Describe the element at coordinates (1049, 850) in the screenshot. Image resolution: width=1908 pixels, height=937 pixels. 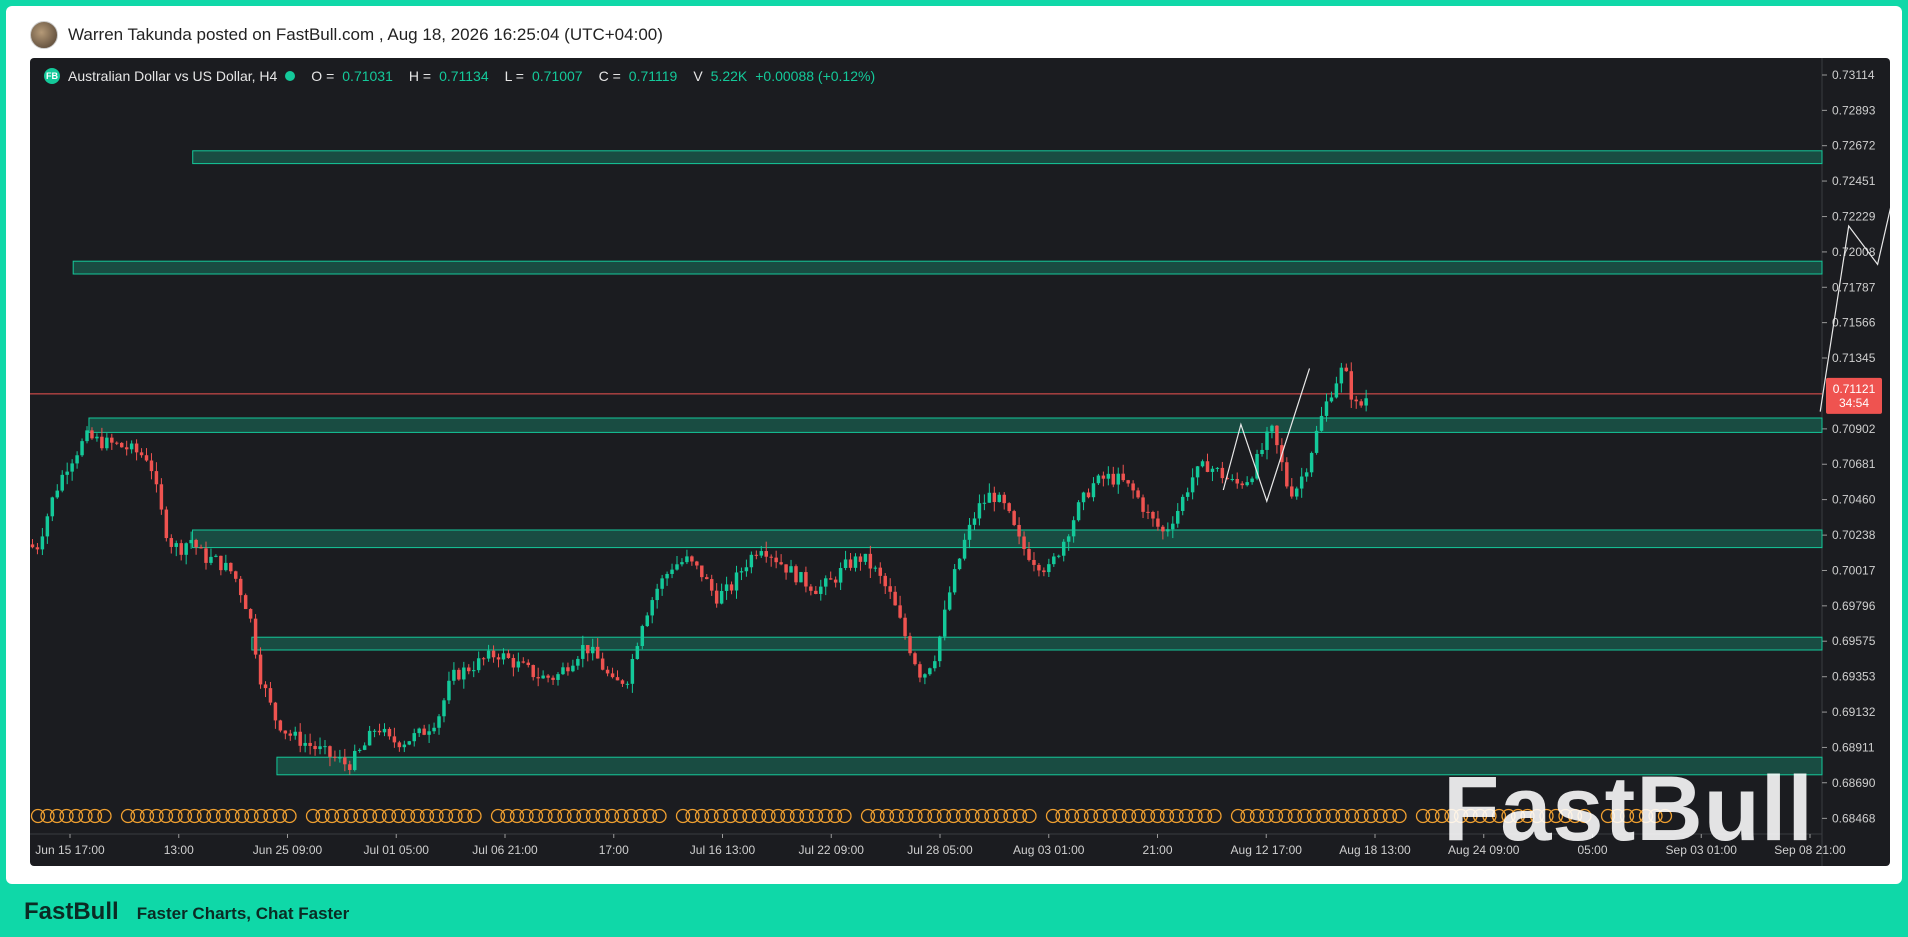
I see `x-tick-label: Aug 03 01:00` at that location.